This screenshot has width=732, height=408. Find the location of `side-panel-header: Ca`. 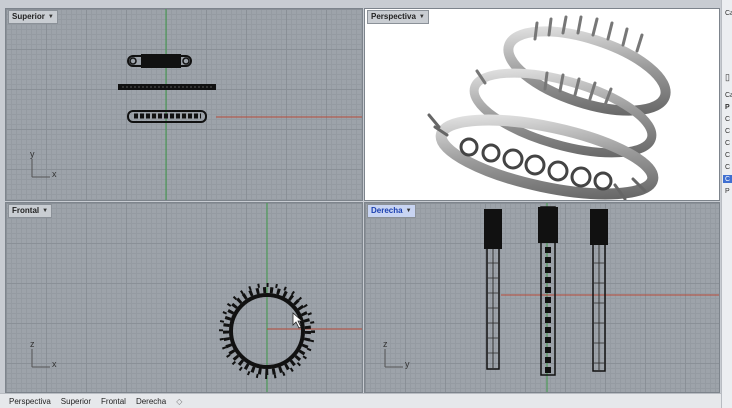

side-panel-header: Ca is located at coordinates (728, 13).